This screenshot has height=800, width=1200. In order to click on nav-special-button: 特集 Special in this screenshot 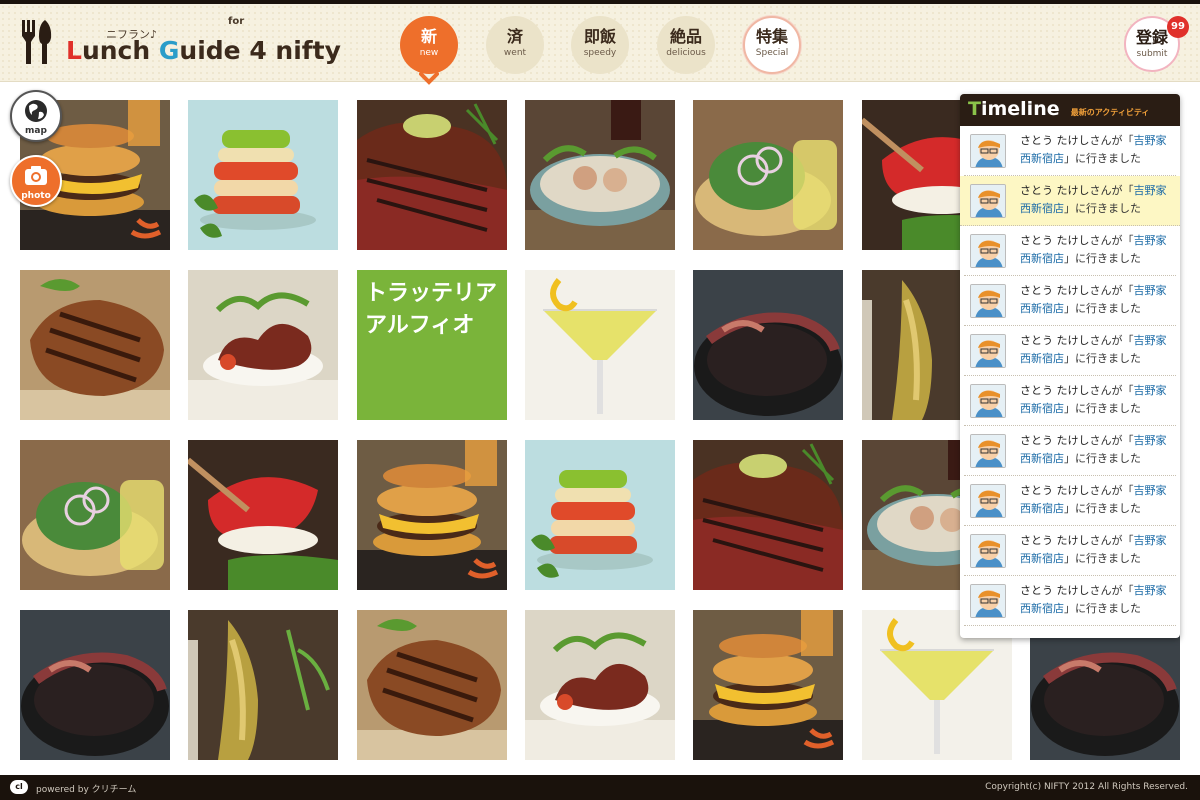, I will do `click(772, 45)`.